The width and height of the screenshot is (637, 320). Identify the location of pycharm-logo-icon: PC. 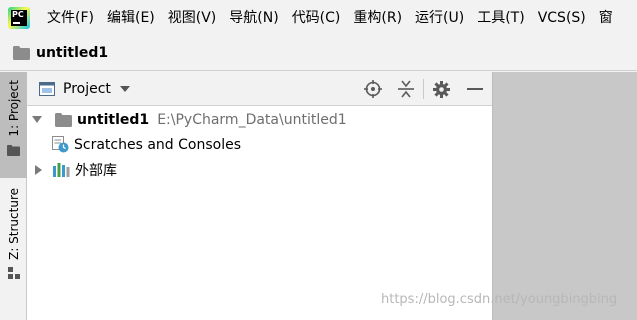
(19, 18).